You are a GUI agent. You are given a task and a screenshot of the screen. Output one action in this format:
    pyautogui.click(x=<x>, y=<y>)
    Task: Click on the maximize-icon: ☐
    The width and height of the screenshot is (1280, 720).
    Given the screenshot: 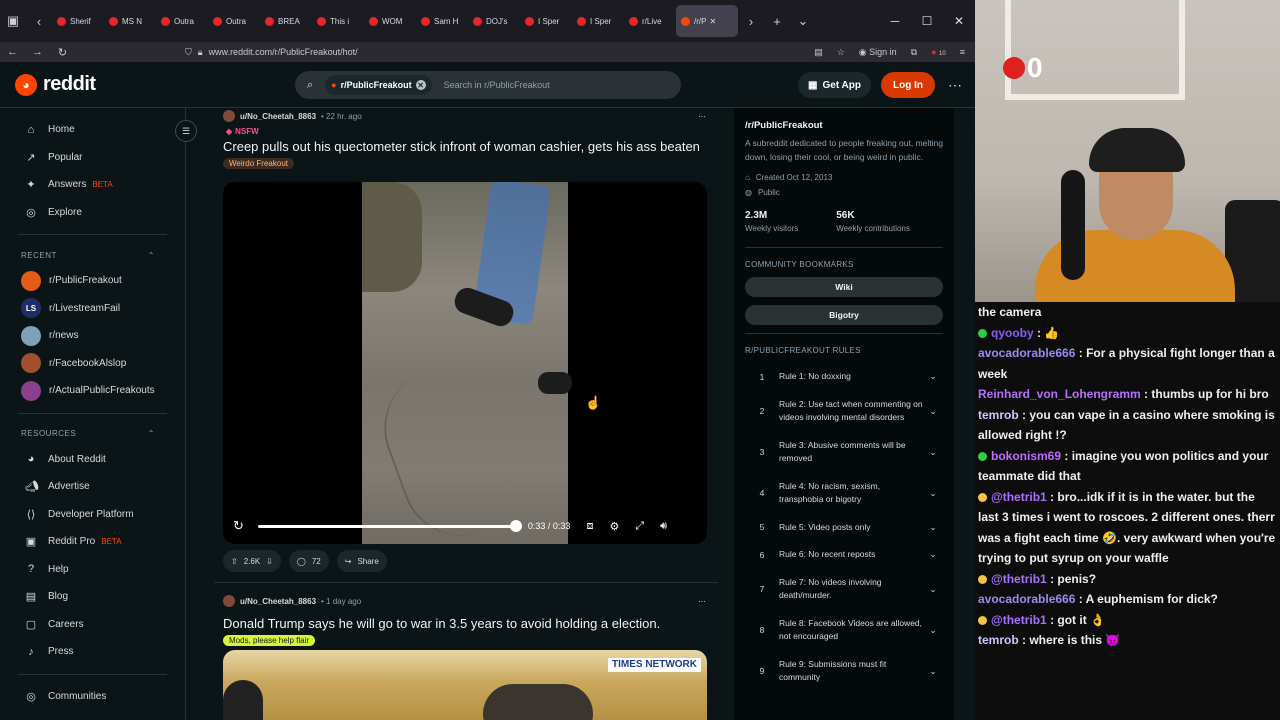 What is the action you would take?
    pyautogui.click(x=927, y=21)
    